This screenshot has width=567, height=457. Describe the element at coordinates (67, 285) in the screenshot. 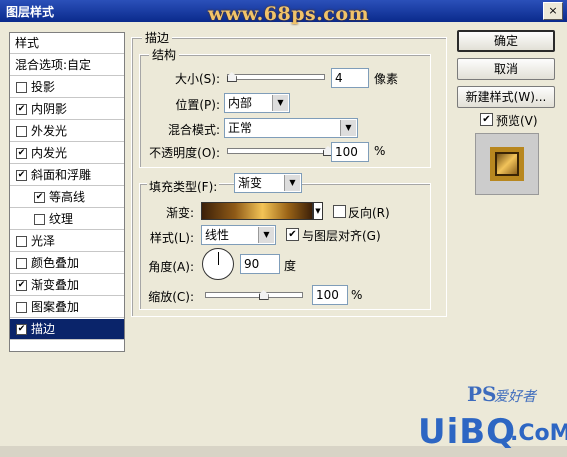

I see `sidebar-item-effect: ✔ 渐变叠加` at that location.